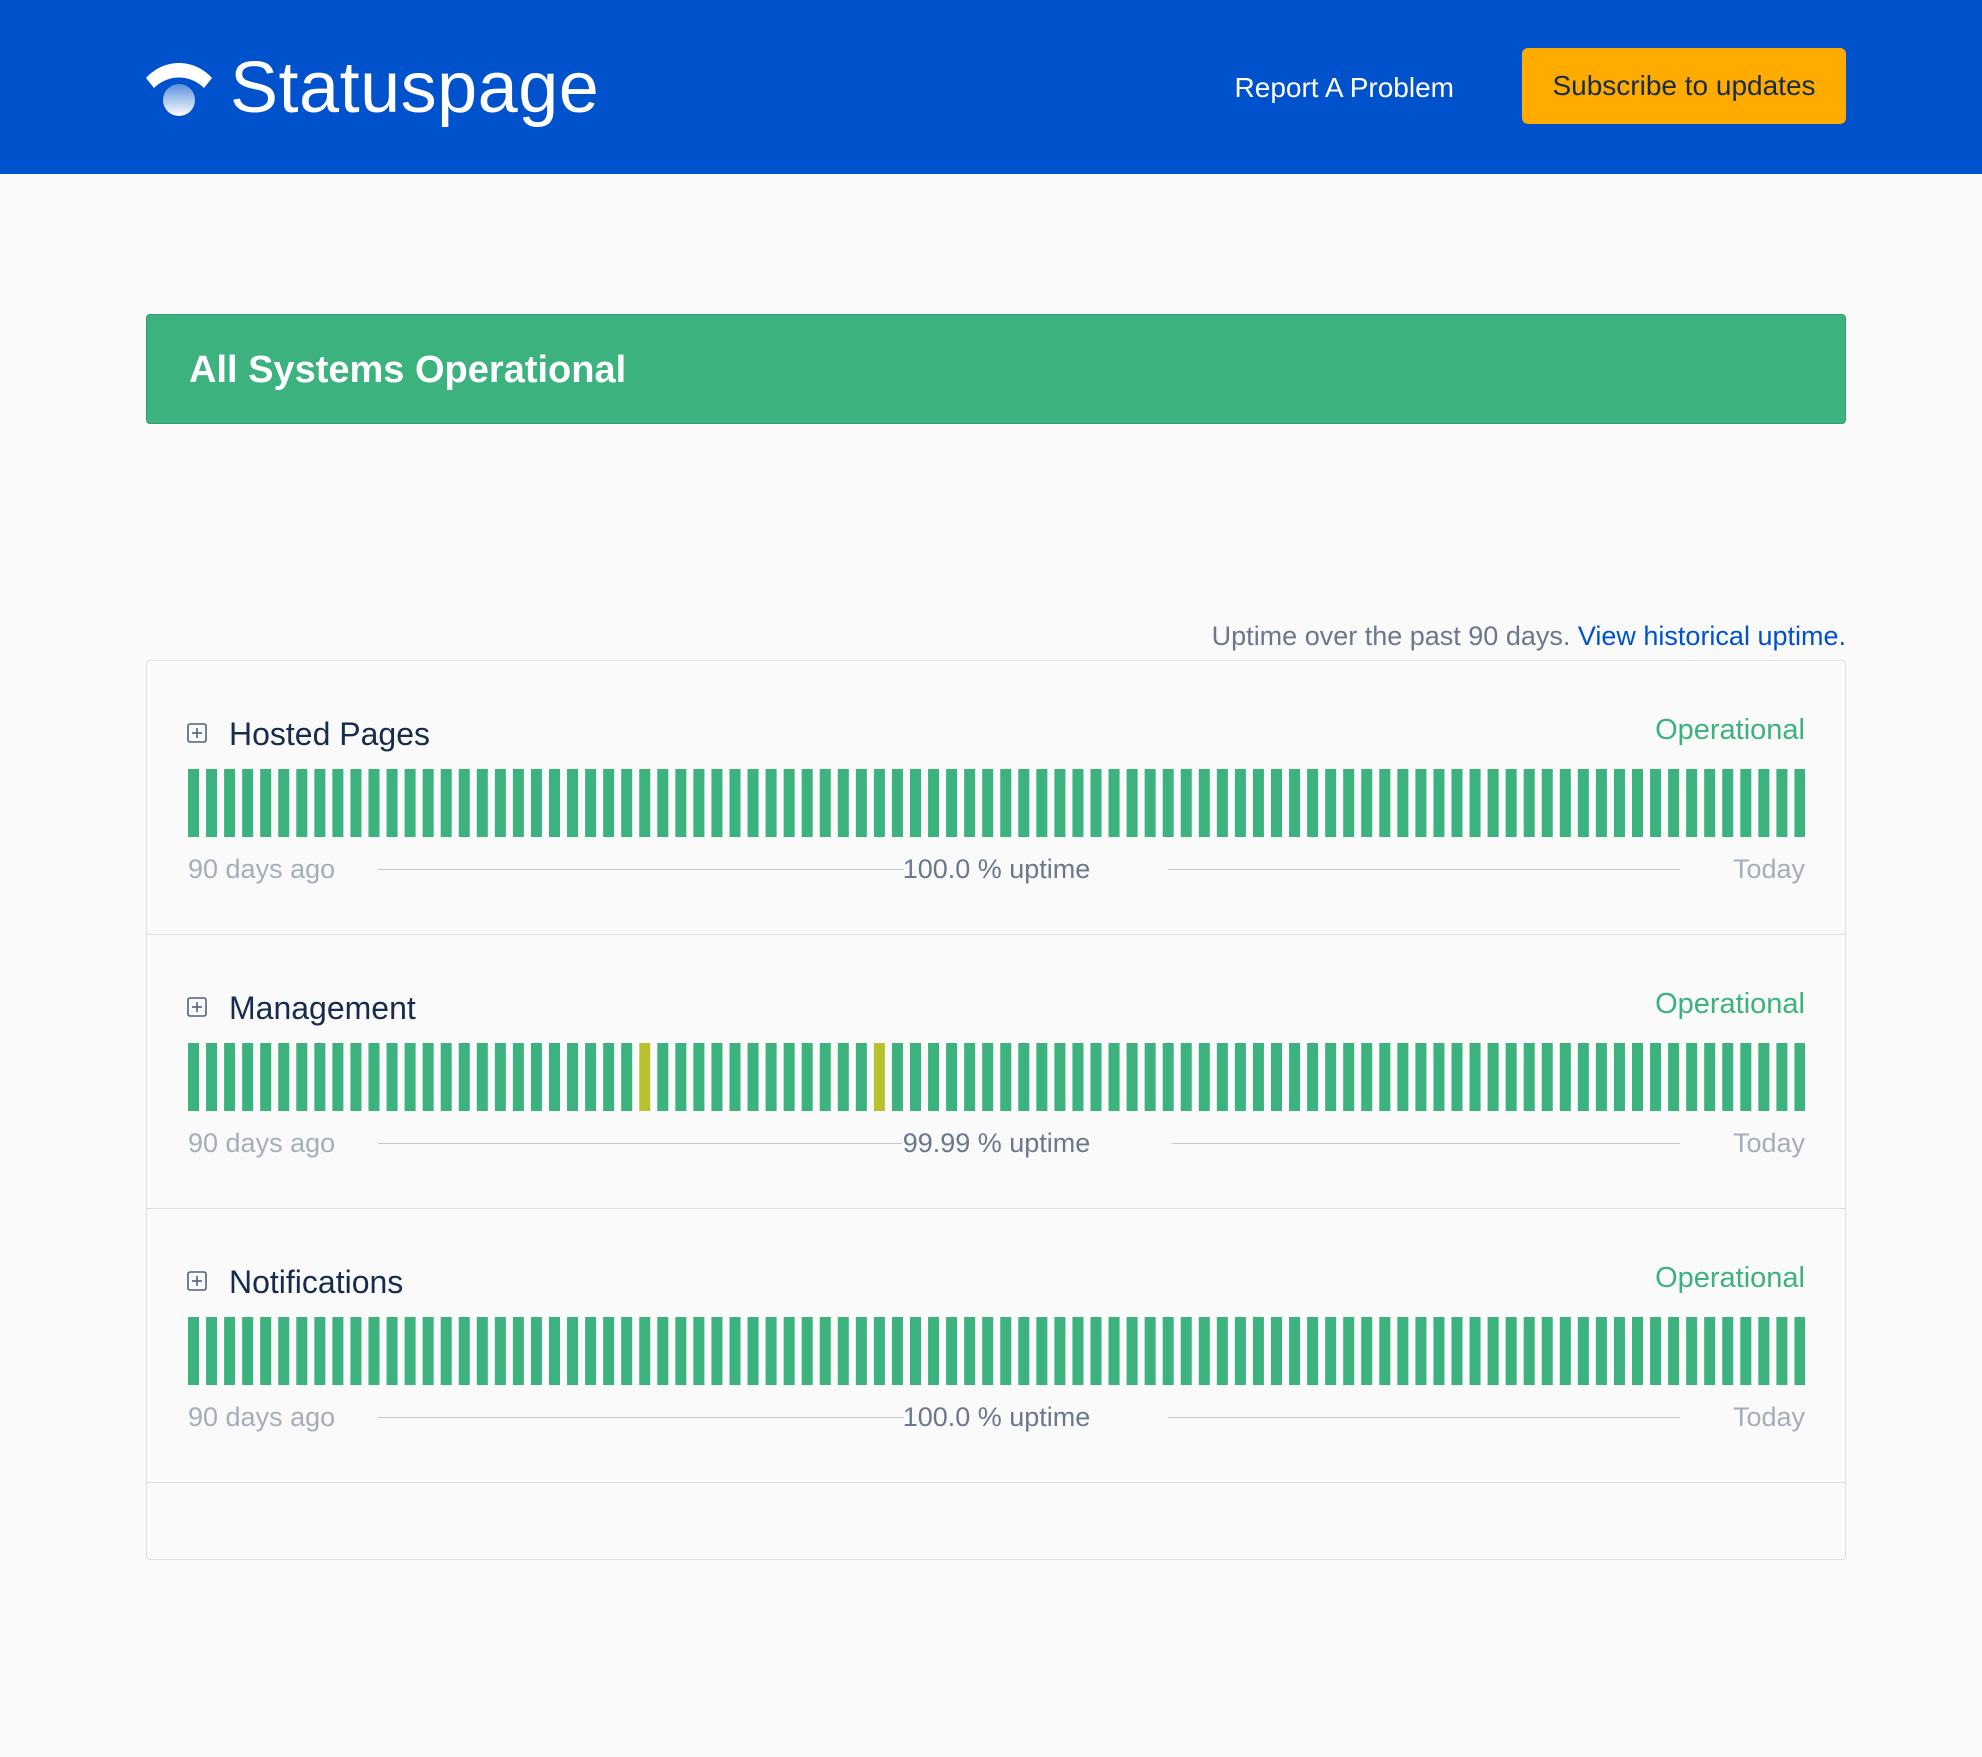 The height and width of the screenshot is (1757, 1982). I want to click on expand-plus-icon, so click(197, 733).